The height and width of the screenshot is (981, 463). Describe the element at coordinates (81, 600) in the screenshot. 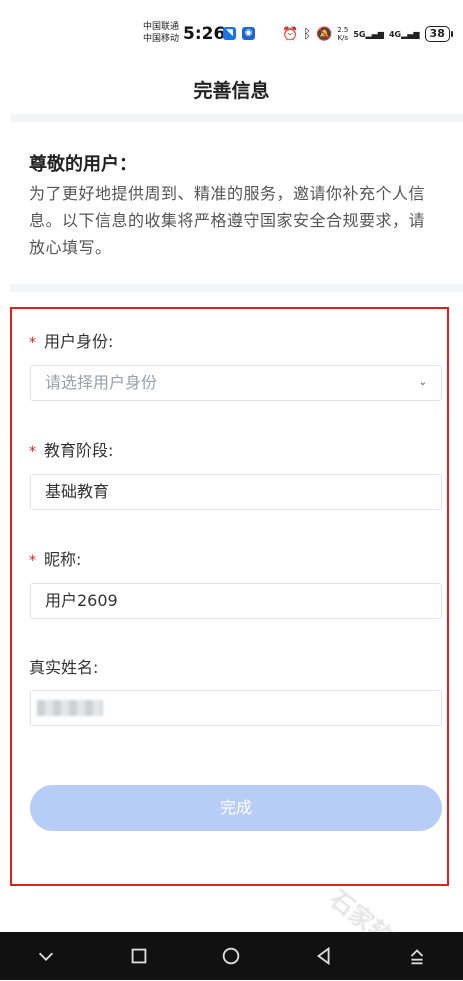

I see `nickname-value: 用户2609` at that location.